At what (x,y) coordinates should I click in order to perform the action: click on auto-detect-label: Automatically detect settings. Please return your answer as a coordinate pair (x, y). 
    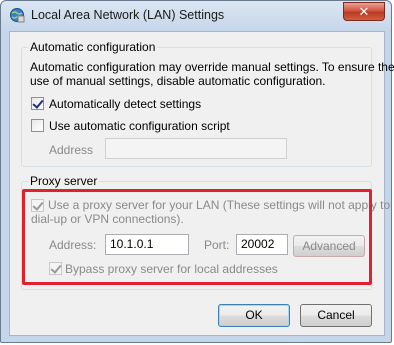
    Looking at the image, I should click on (125, 104).